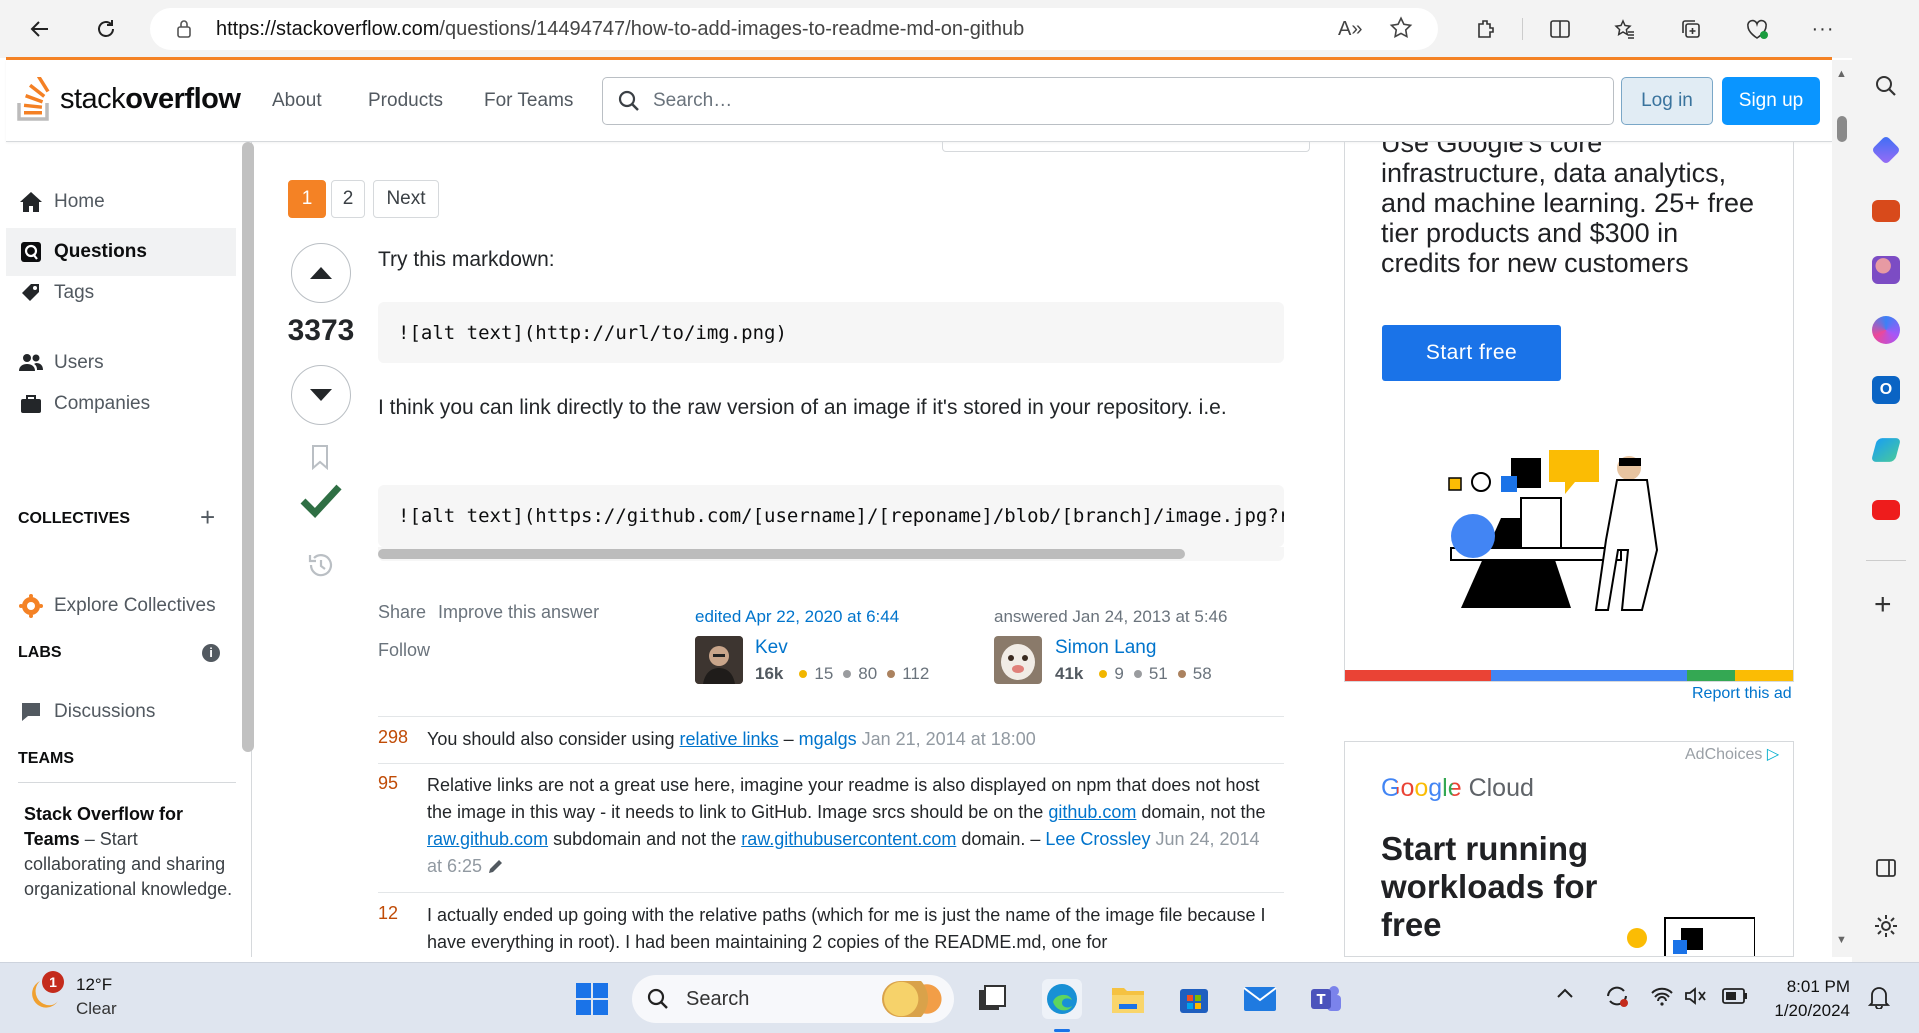  Describe the element at coordinates (1883, 605) in the screenshot. I see `add-sidebar-app-icon: +` at that location.